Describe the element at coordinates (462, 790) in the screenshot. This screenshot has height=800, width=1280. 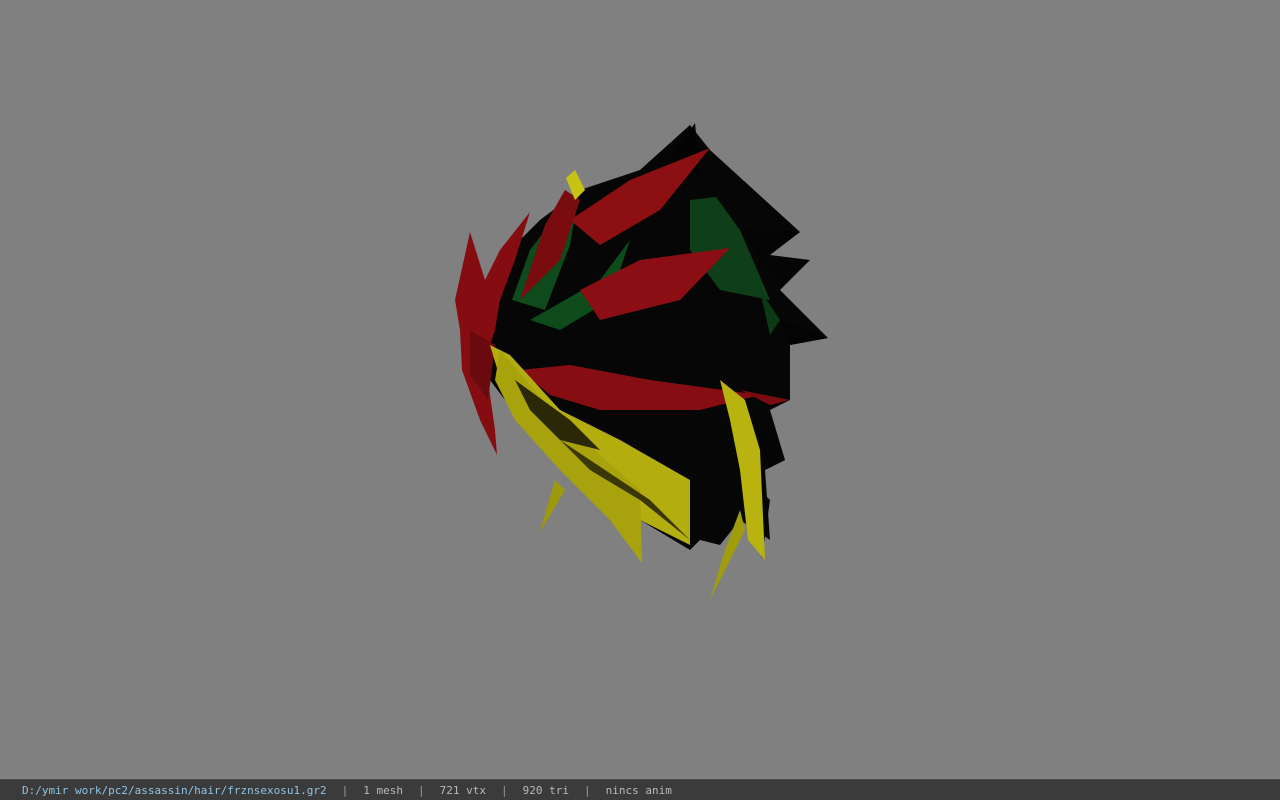
I see `vertex-count-label: 721 vtx` at that location.